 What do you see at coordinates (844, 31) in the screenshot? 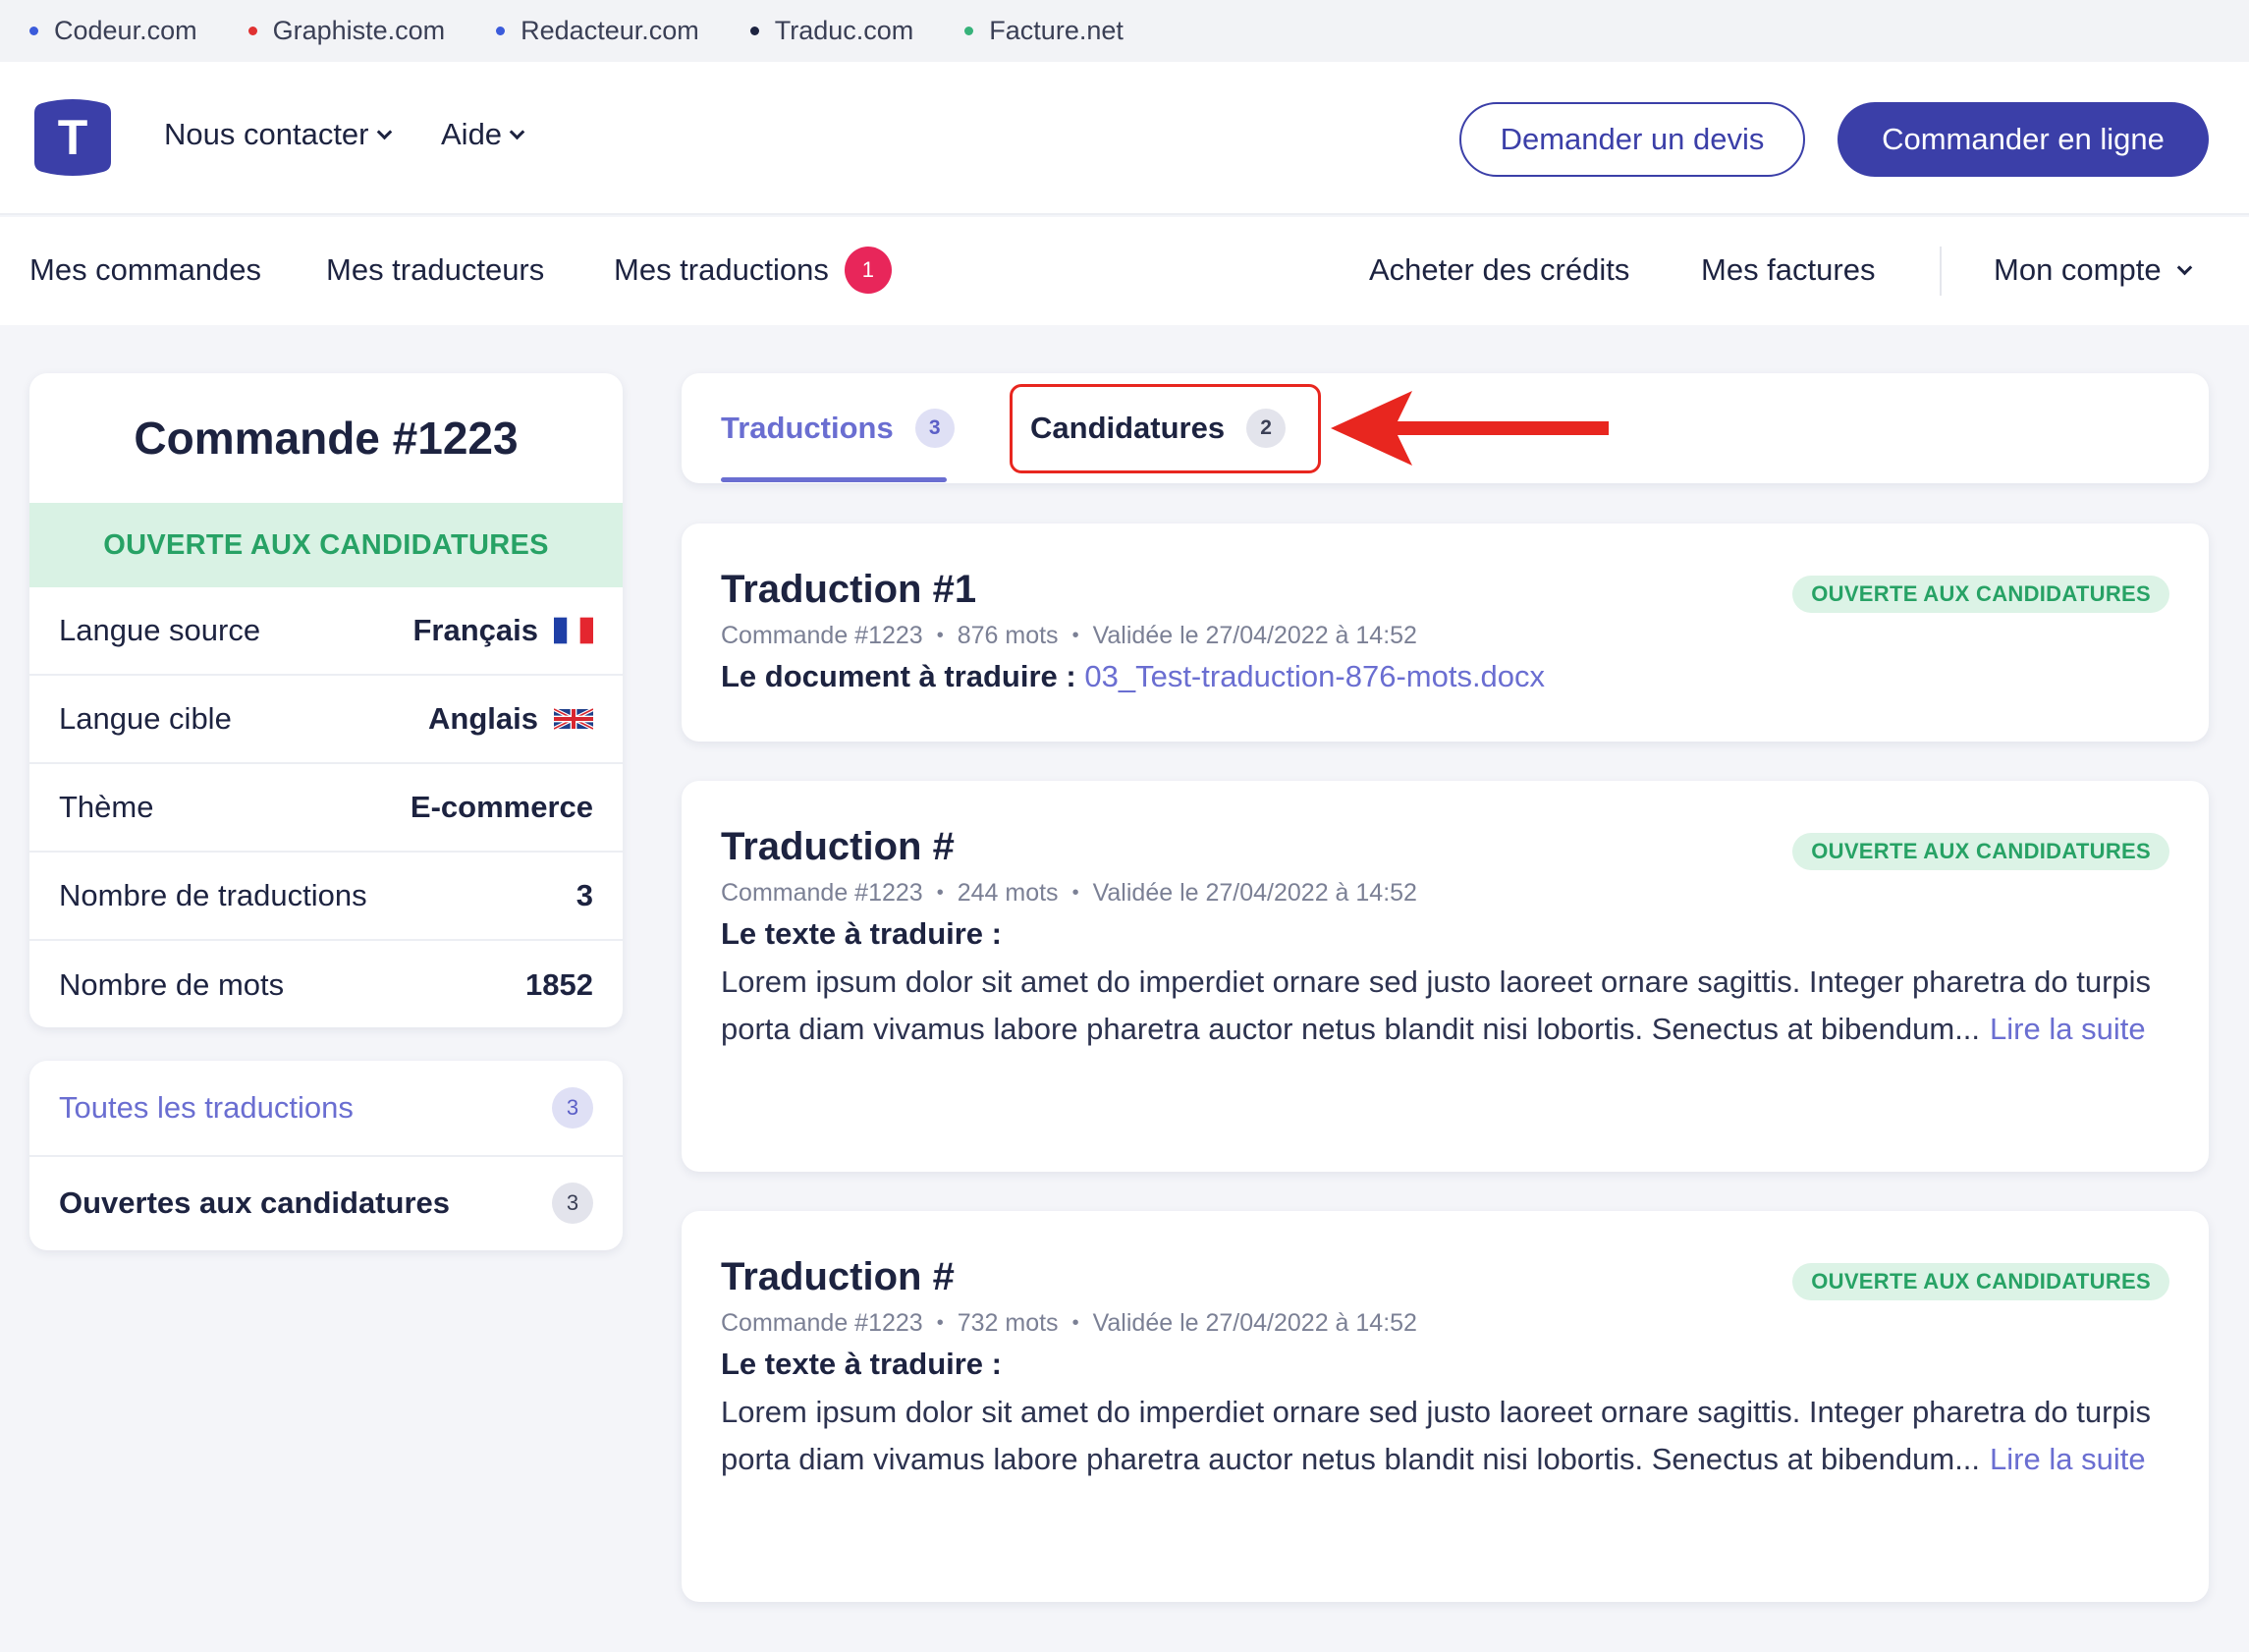
I see `network-link-label: Traduc.com` at bounding box center [844, 31].